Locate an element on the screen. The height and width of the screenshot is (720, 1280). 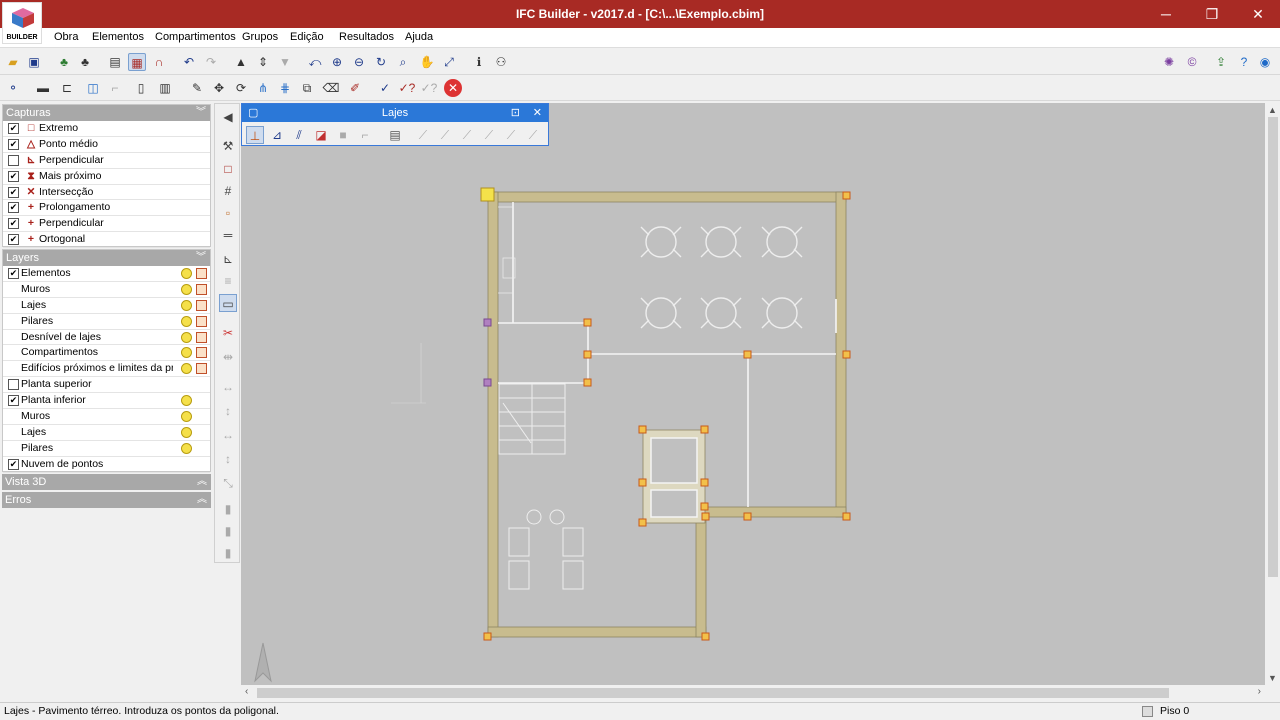
menu-grupos: Grupos is located at coordinates (260, 37).